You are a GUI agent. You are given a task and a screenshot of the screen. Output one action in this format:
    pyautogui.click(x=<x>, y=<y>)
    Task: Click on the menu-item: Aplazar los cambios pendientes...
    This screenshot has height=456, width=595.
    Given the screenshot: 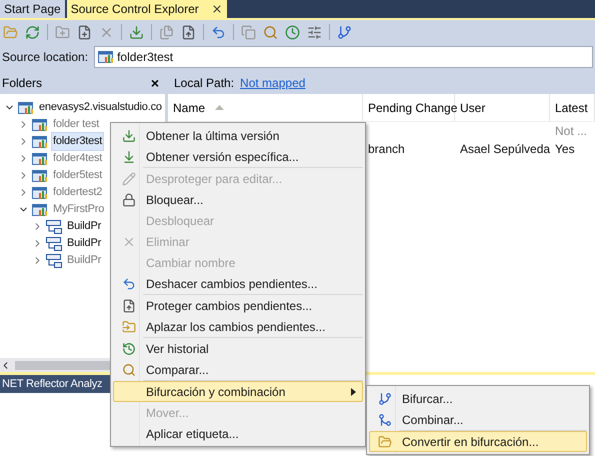 What is the action you would take?
    pyautogui.click(x=238, y=326)
    